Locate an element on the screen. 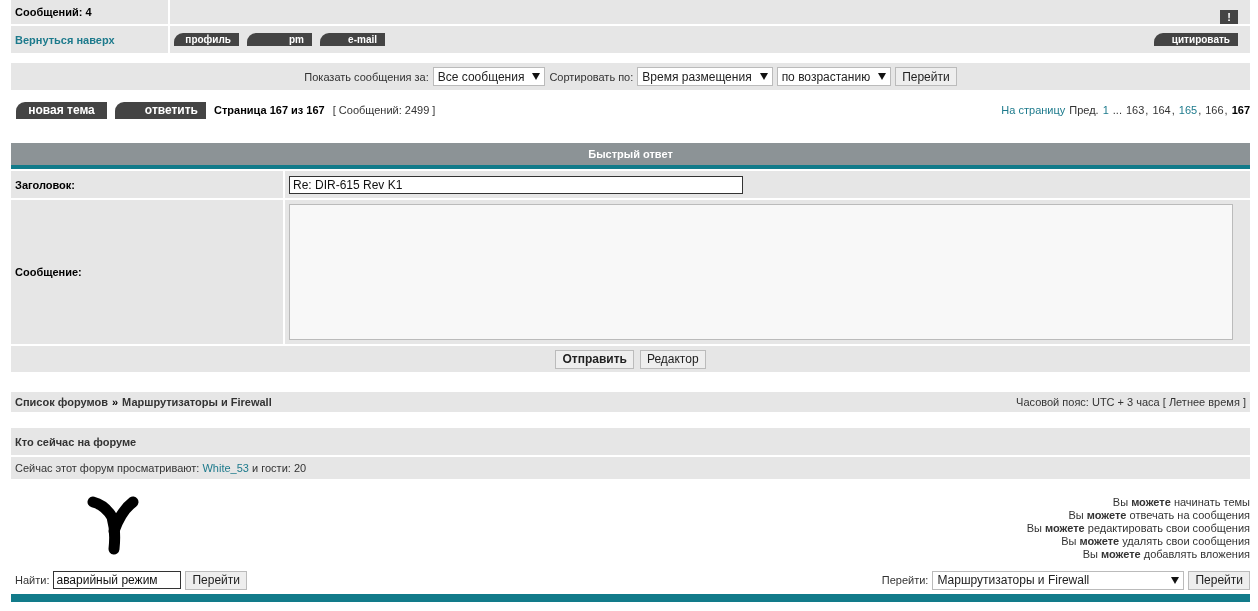 This screenshot has height=611, width=1258. page-link: 1 is located at coordinates (1105, 110).